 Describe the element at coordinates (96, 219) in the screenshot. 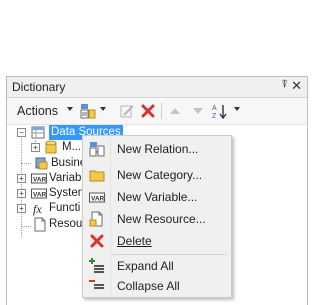

I see `new-resource-icon` at that location.